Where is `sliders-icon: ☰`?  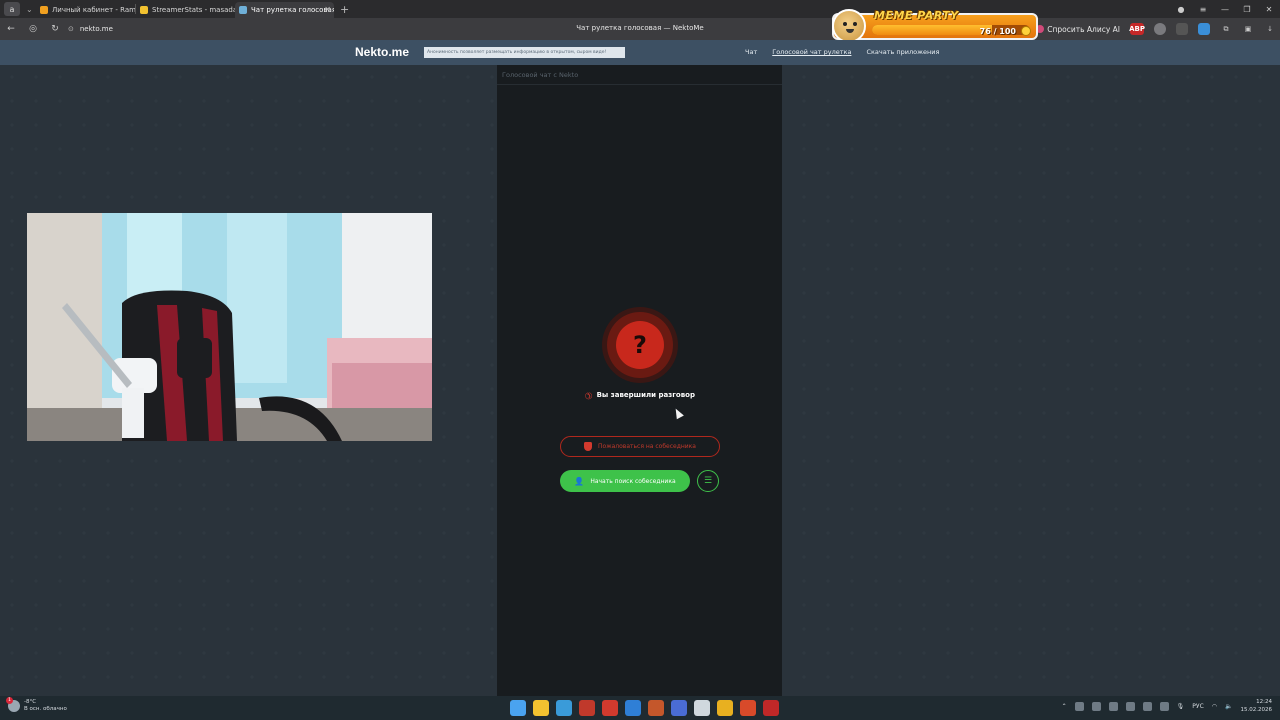 sliders-icon: ☰ is located at coordinates (708, 481).